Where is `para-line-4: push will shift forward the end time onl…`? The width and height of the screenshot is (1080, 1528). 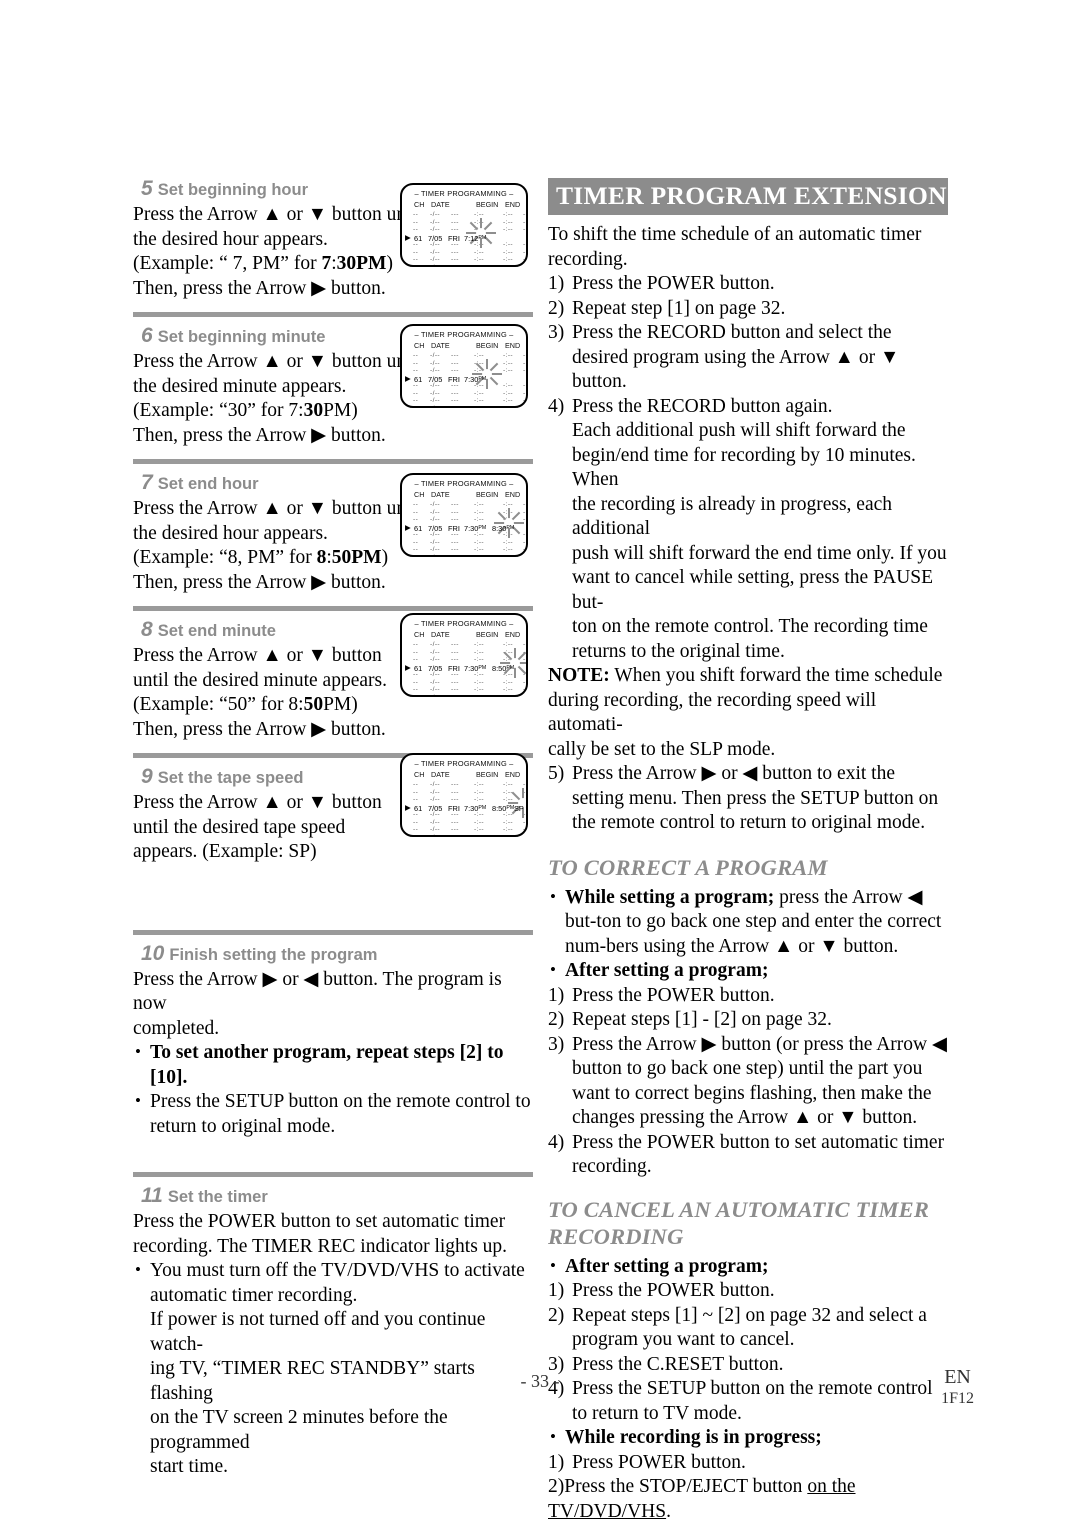 para-line-4: push will shift forward the end time onl… is located at coordinates (759, 553).